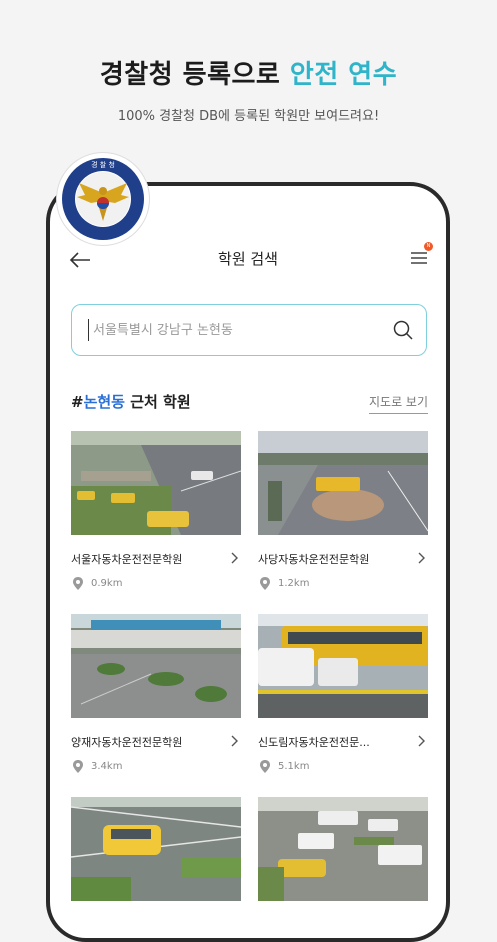 The width and height of the screenshot is (497, 942). What do you see at coordinates (314, 559) in the screenshot?
I see `academy-name: 사당자동차운전전문학원` at bounding box center [314, 559].